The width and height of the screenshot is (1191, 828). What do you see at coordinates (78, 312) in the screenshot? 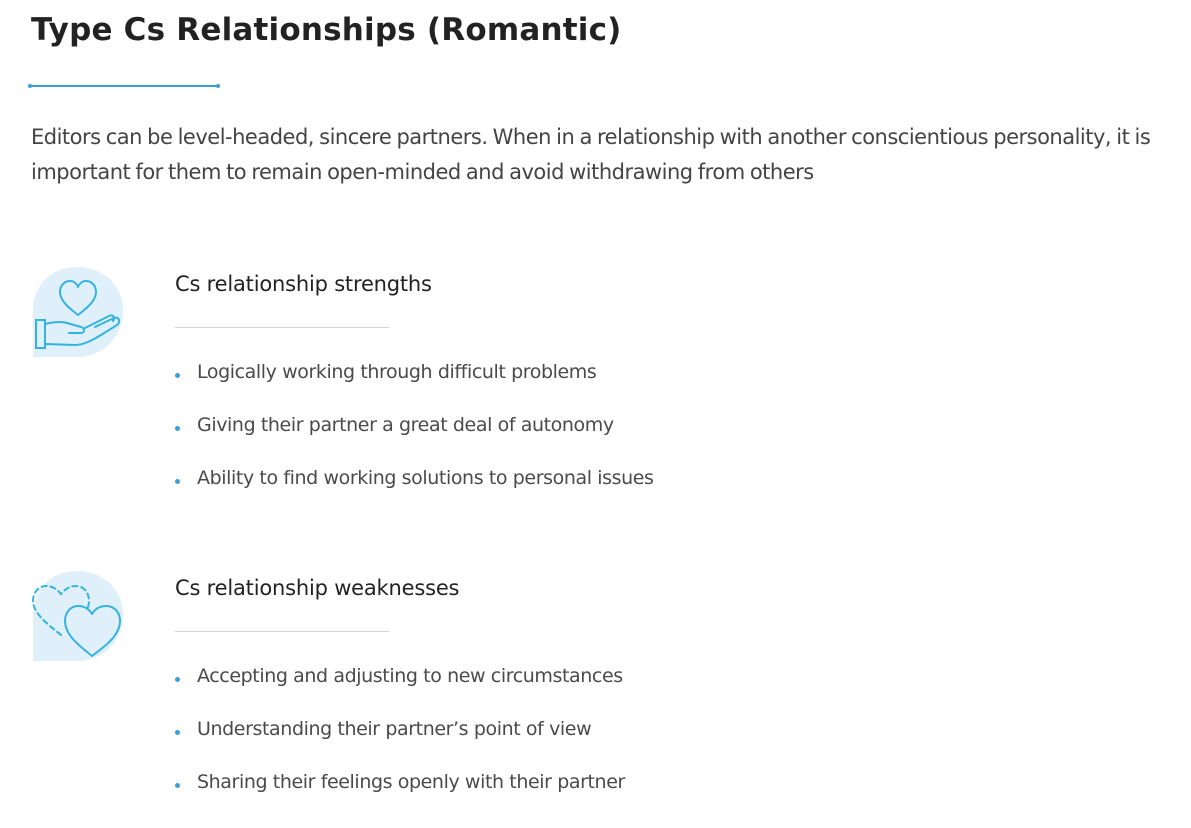
I see `heart-in-hand-icon` at bounding box center [78, 312].